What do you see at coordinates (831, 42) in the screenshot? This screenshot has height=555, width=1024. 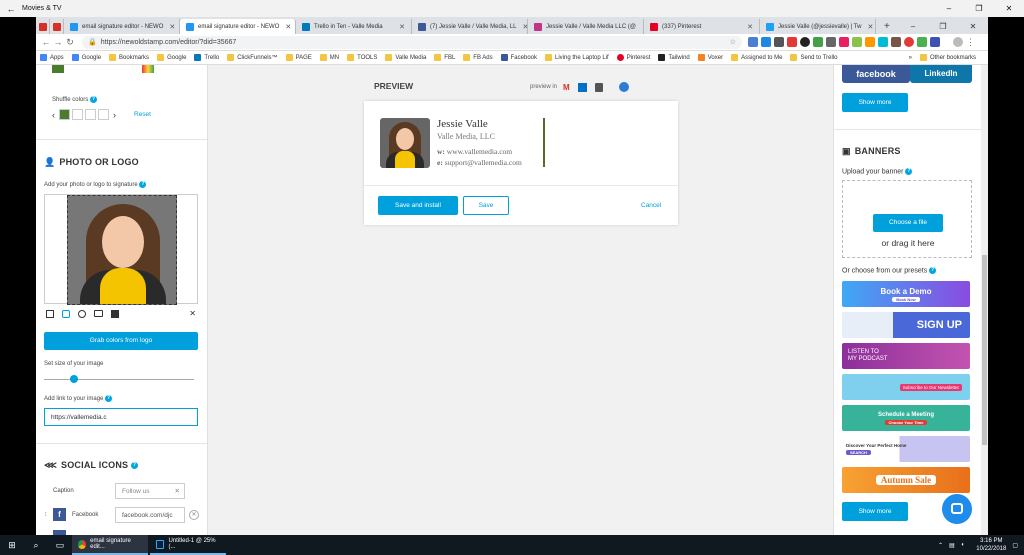 I see `search-icon` at bounding box center [831, 42].